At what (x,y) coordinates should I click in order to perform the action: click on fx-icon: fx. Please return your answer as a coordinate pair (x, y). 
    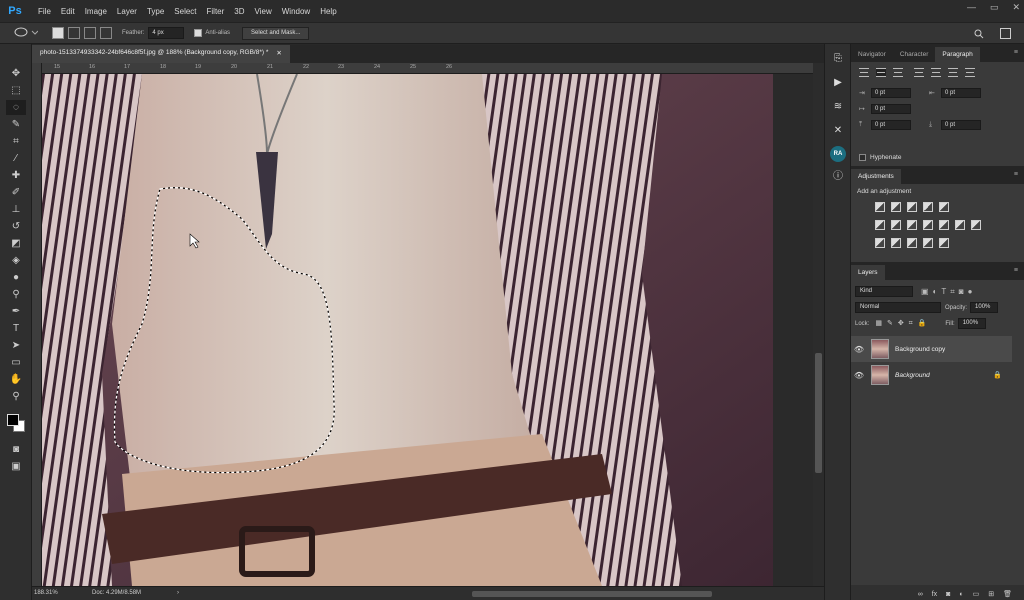
    Looking at the image, I should click on (934, 594).